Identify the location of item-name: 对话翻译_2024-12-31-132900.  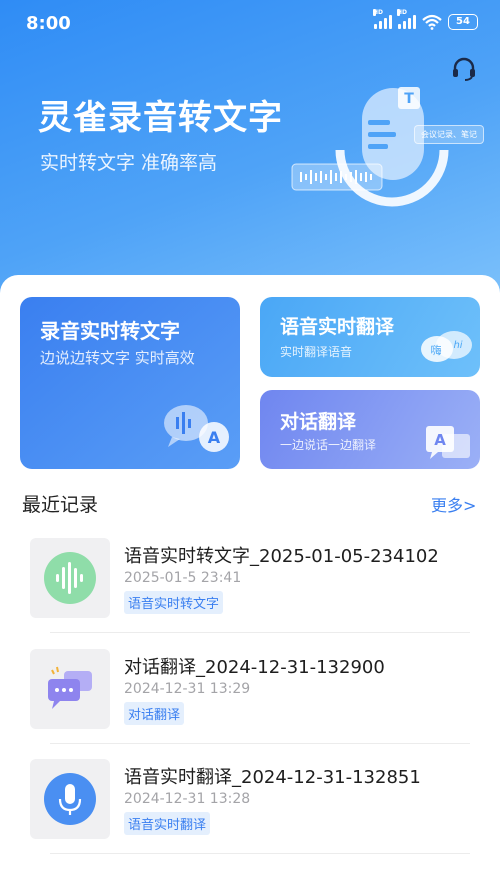
(254, 667).